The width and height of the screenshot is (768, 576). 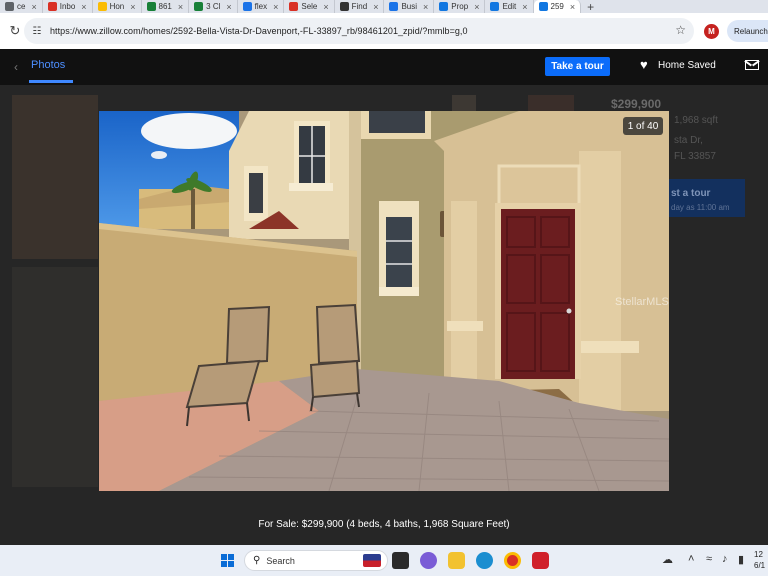 I want to click on tab-label: Hon, so click(x=117, y=6).